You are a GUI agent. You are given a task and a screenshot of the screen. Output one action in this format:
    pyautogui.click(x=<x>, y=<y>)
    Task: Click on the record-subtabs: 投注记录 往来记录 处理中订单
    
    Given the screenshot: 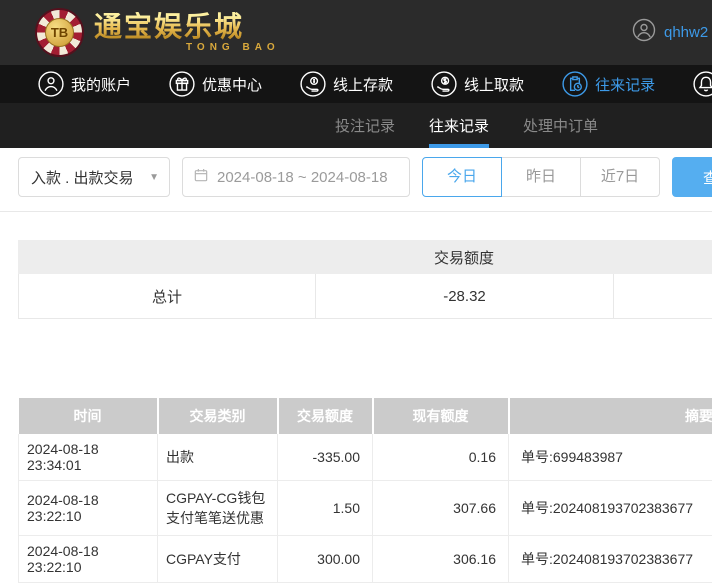 What is the action you would take?
    pyautogui.click(x=356, y=125)
    